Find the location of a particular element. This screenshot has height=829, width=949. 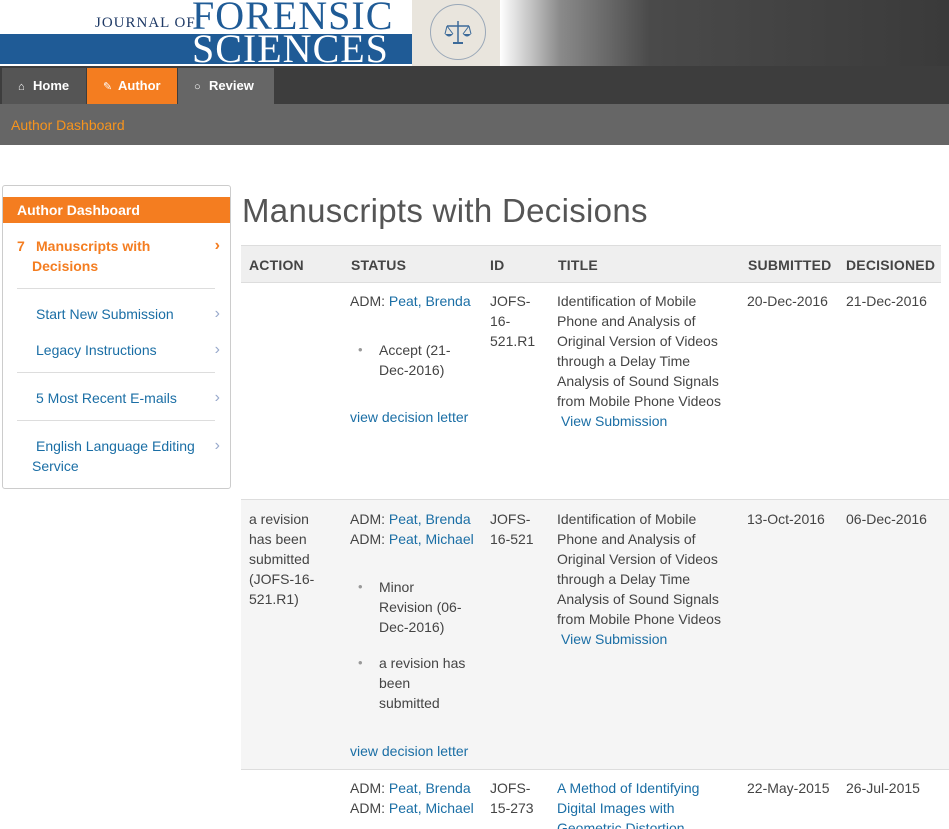

column-header-title: TITLE is located at coordinates (578, 265).